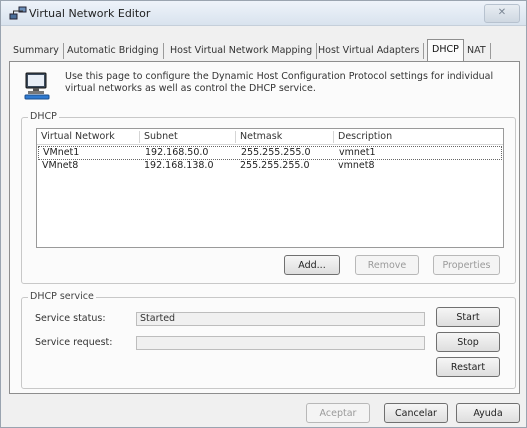 Image resolution: width=527 pixels, height=428 pixels. What do you see at coordinates (90, 13) in the screenshot?
I see `window-title: Virtual Network Editor` at bounding box center [90, 13].